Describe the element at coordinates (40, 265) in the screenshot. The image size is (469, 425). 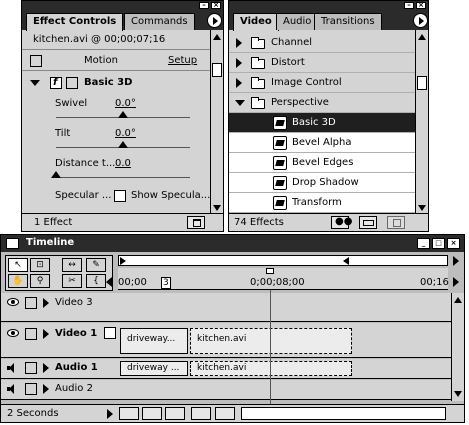
I see `range-select-tool-icon: ⊡` at that location.